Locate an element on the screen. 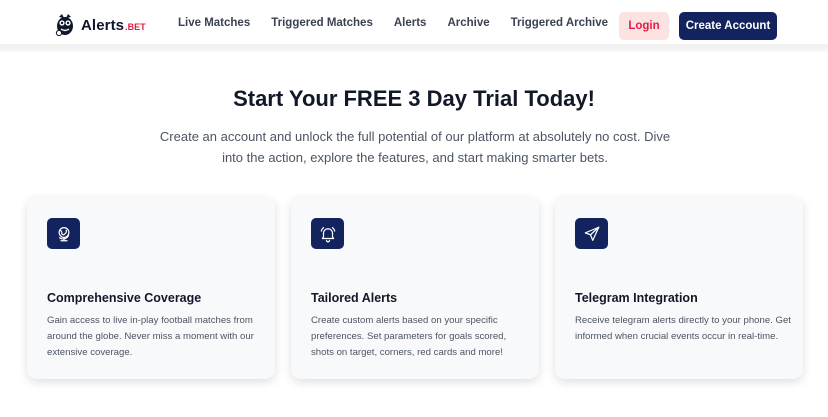 The height and width of the screenshot is (417, 828). create-account-button: Create Account is located at coordinates (728, 26).